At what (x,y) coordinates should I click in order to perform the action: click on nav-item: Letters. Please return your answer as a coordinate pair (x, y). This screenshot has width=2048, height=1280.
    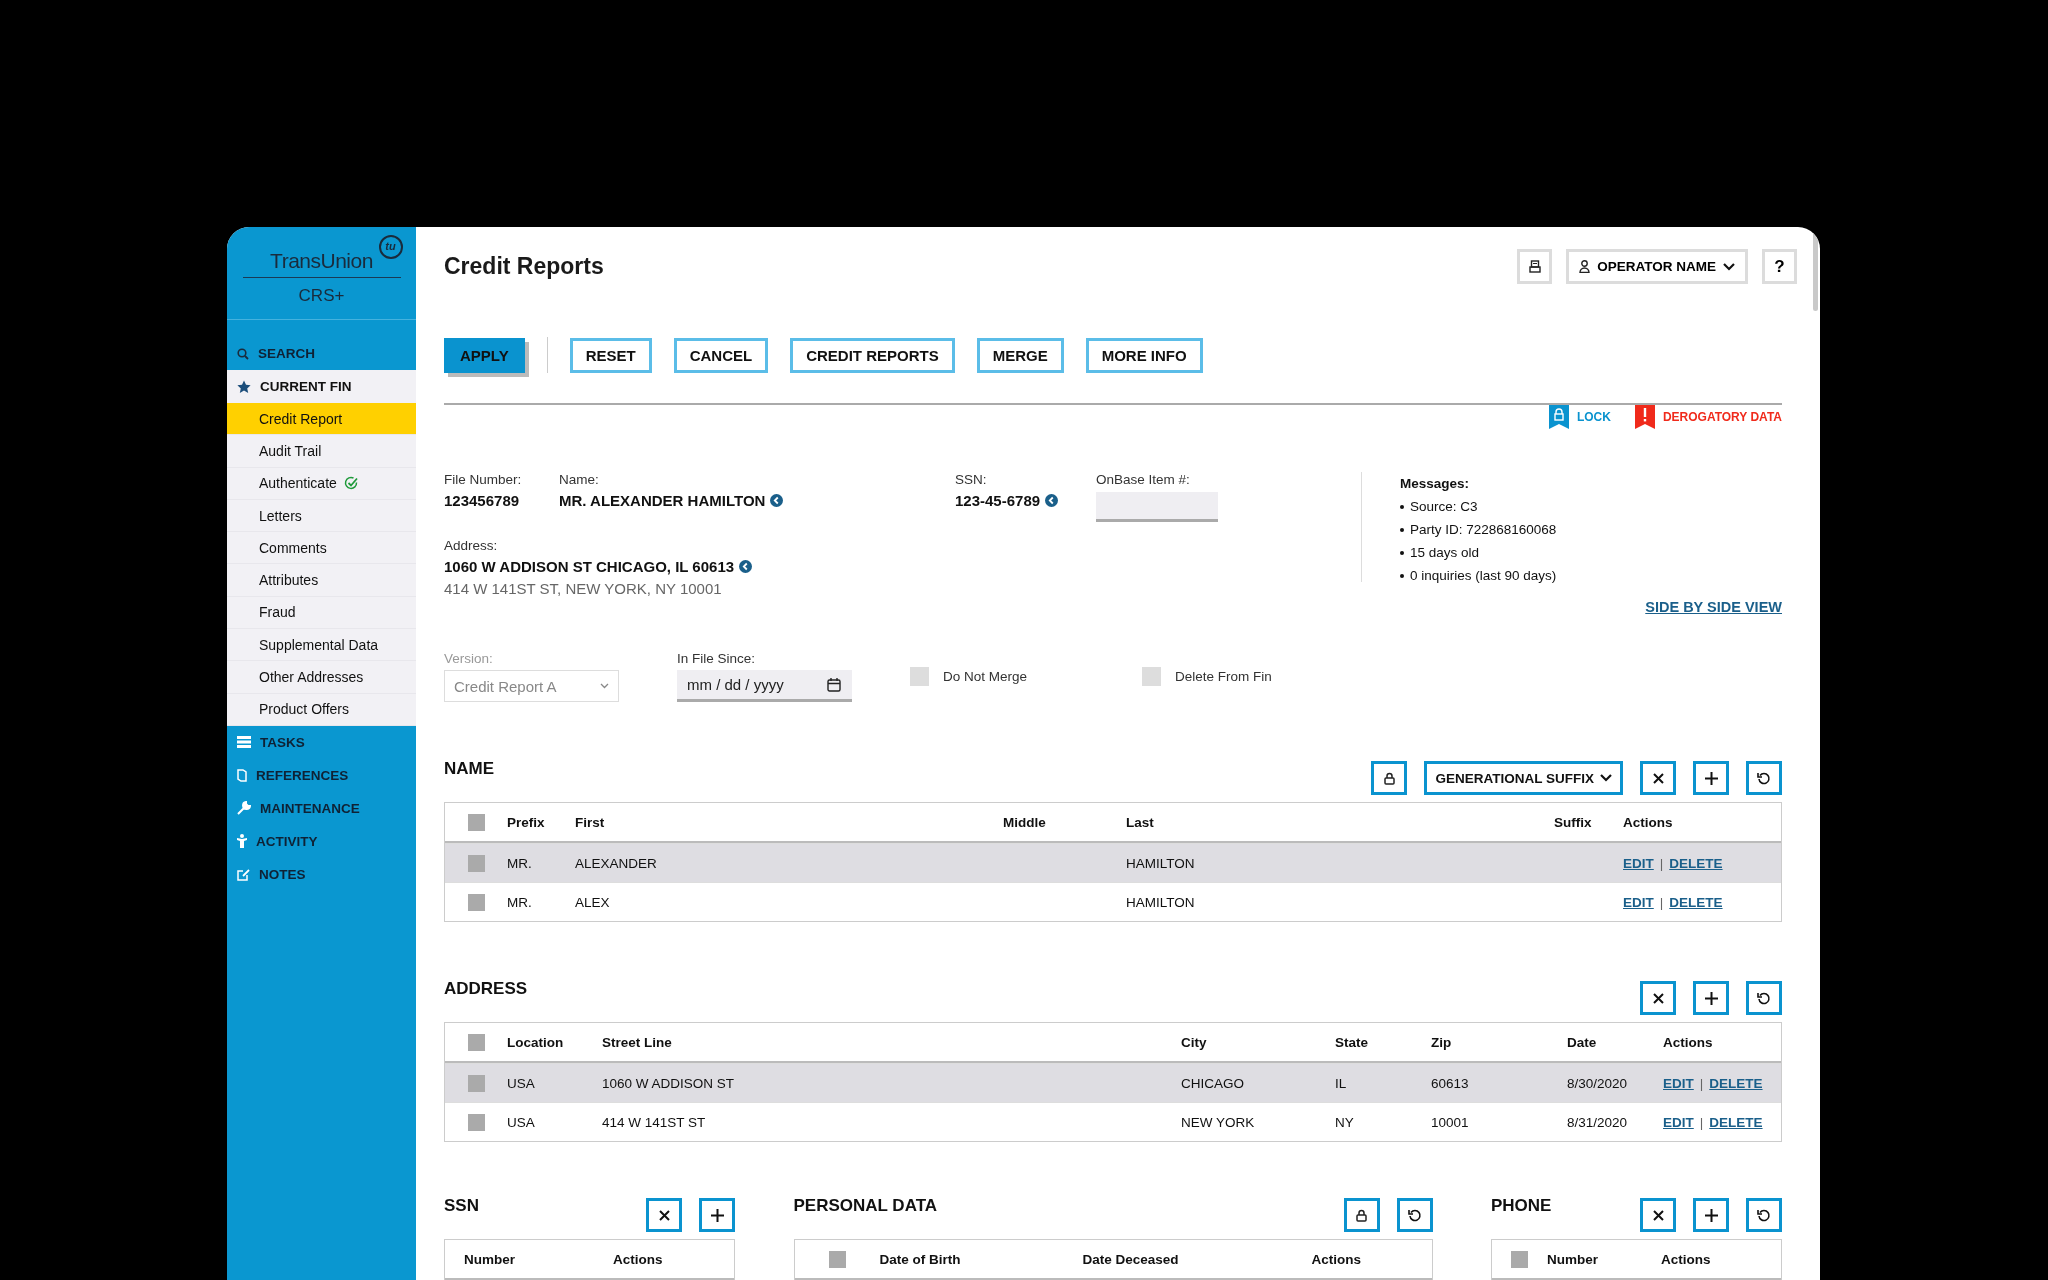
    Looking at the image, I should click on (321, 516).